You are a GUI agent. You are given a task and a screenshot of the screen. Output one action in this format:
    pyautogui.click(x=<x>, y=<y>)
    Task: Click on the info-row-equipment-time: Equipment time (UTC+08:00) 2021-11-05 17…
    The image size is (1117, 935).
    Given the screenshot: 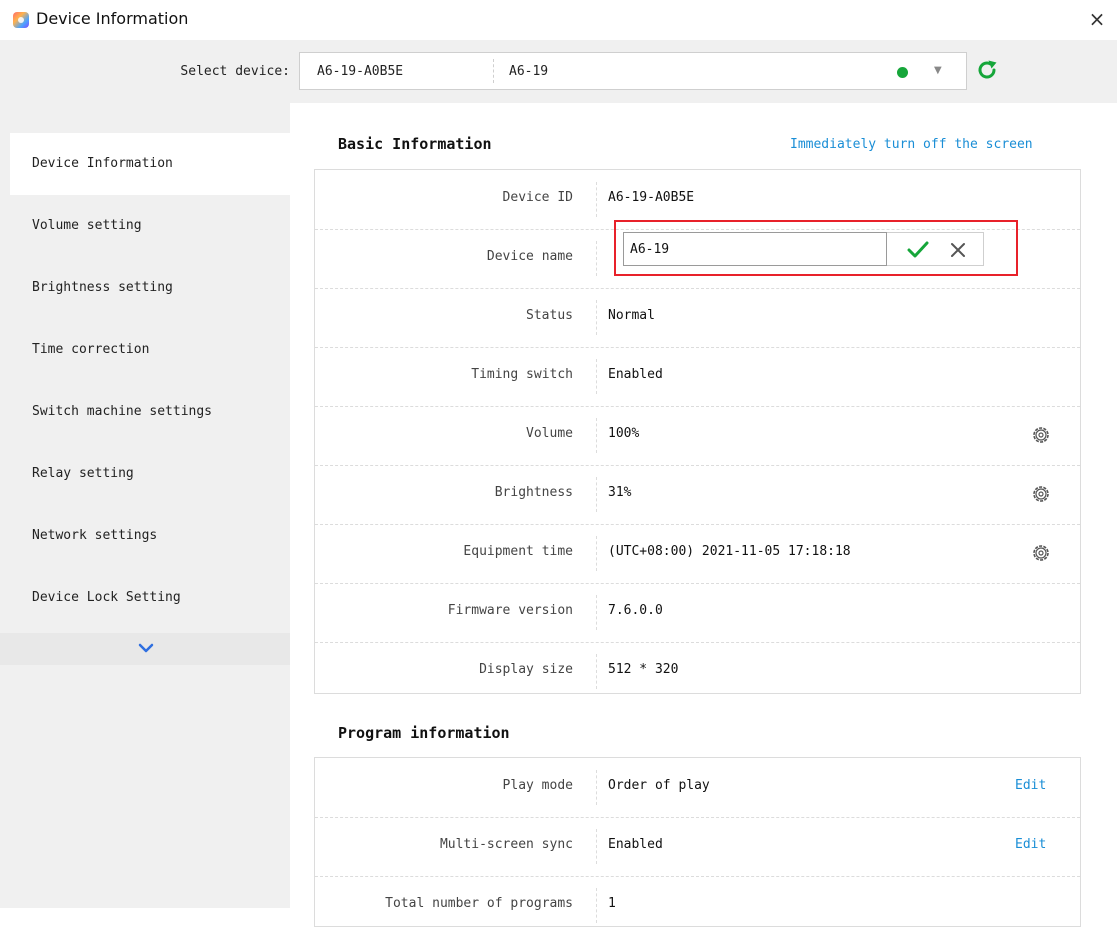 What is the action you would take?
    pyautogui.click(x=697, y=554)
    